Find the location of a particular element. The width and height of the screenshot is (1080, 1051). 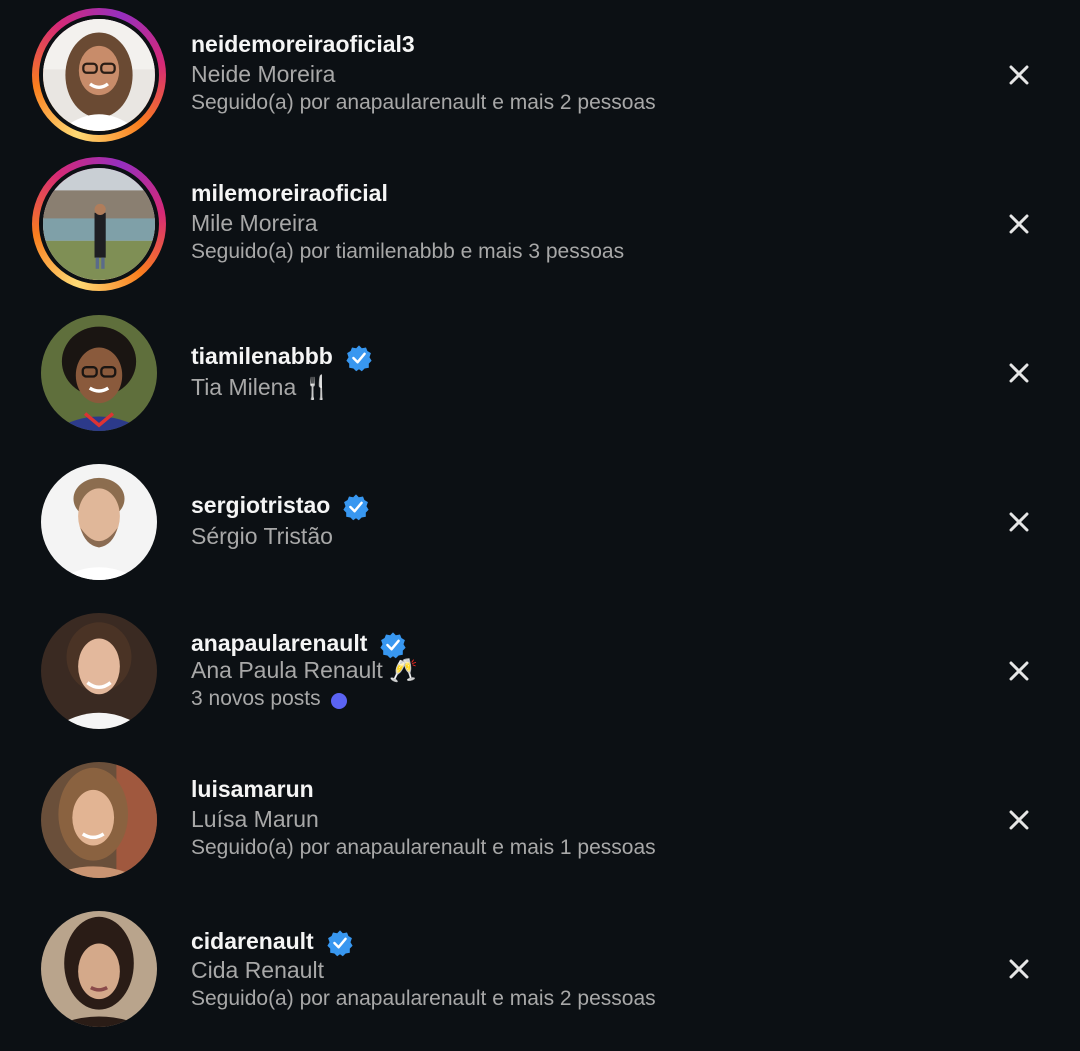

full-name: Cida Renault is located at coordinates (257, 970).